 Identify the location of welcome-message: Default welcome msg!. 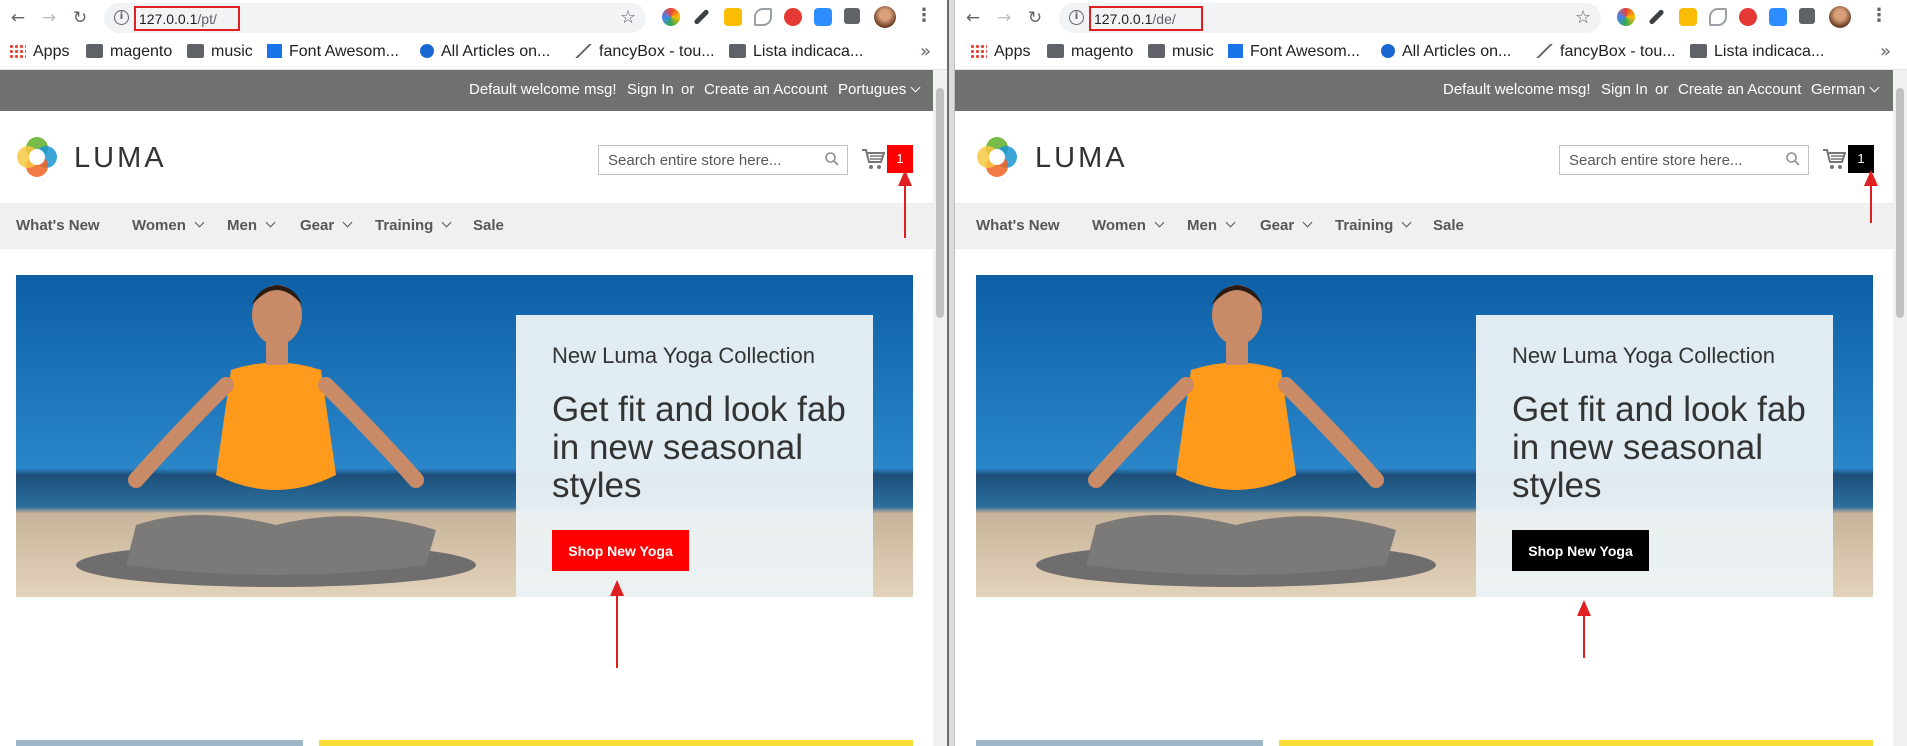
(1517, 89).